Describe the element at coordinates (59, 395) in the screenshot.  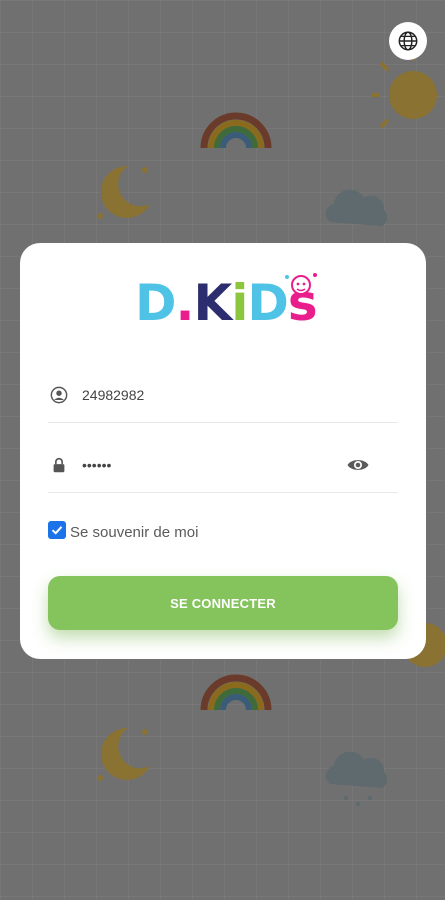
I see `user-icon` at that location.